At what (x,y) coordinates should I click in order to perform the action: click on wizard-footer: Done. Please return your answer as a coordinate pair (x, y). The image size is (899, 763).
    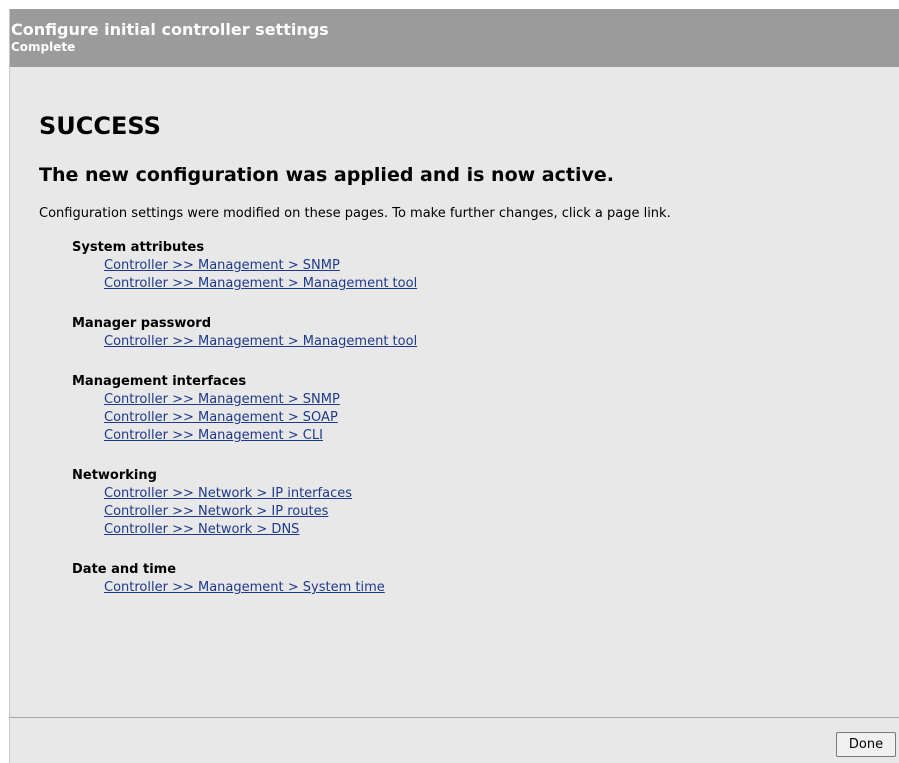
    Looking at the image, I should click on (454, 740).